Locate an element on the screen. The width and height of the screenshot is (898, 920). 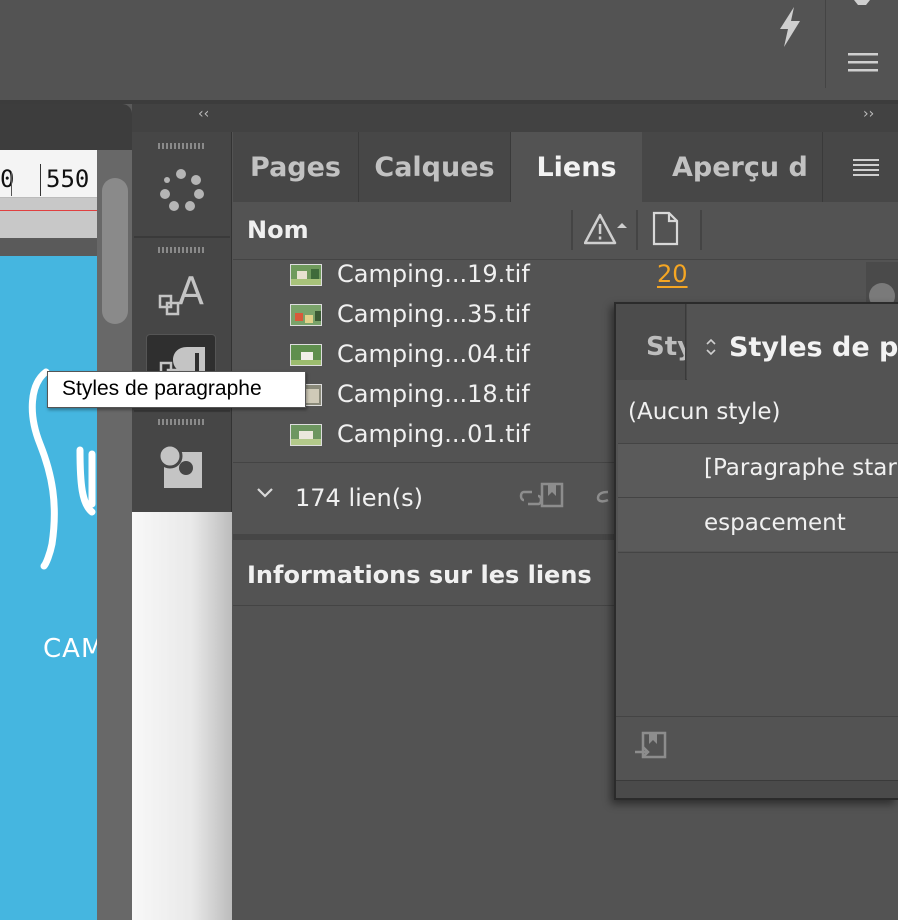
style-item-label: espacement is located at coordinates (775, 523).